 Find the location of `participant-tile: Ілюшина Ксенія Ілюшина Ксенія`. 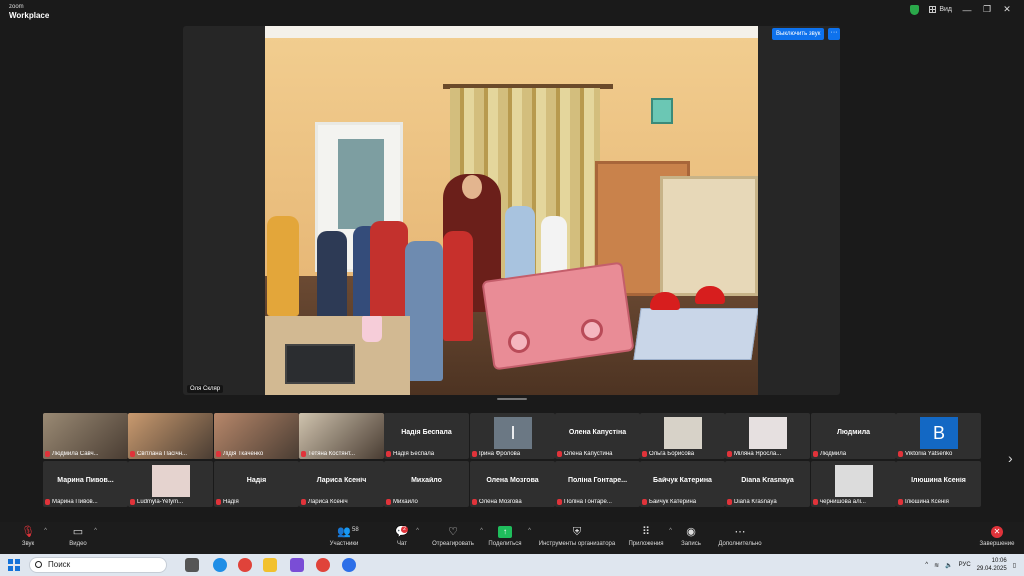

participant-tile: Ілюшина Ксенія Ілюшина Ксенія is located at coordinates (938, 484).